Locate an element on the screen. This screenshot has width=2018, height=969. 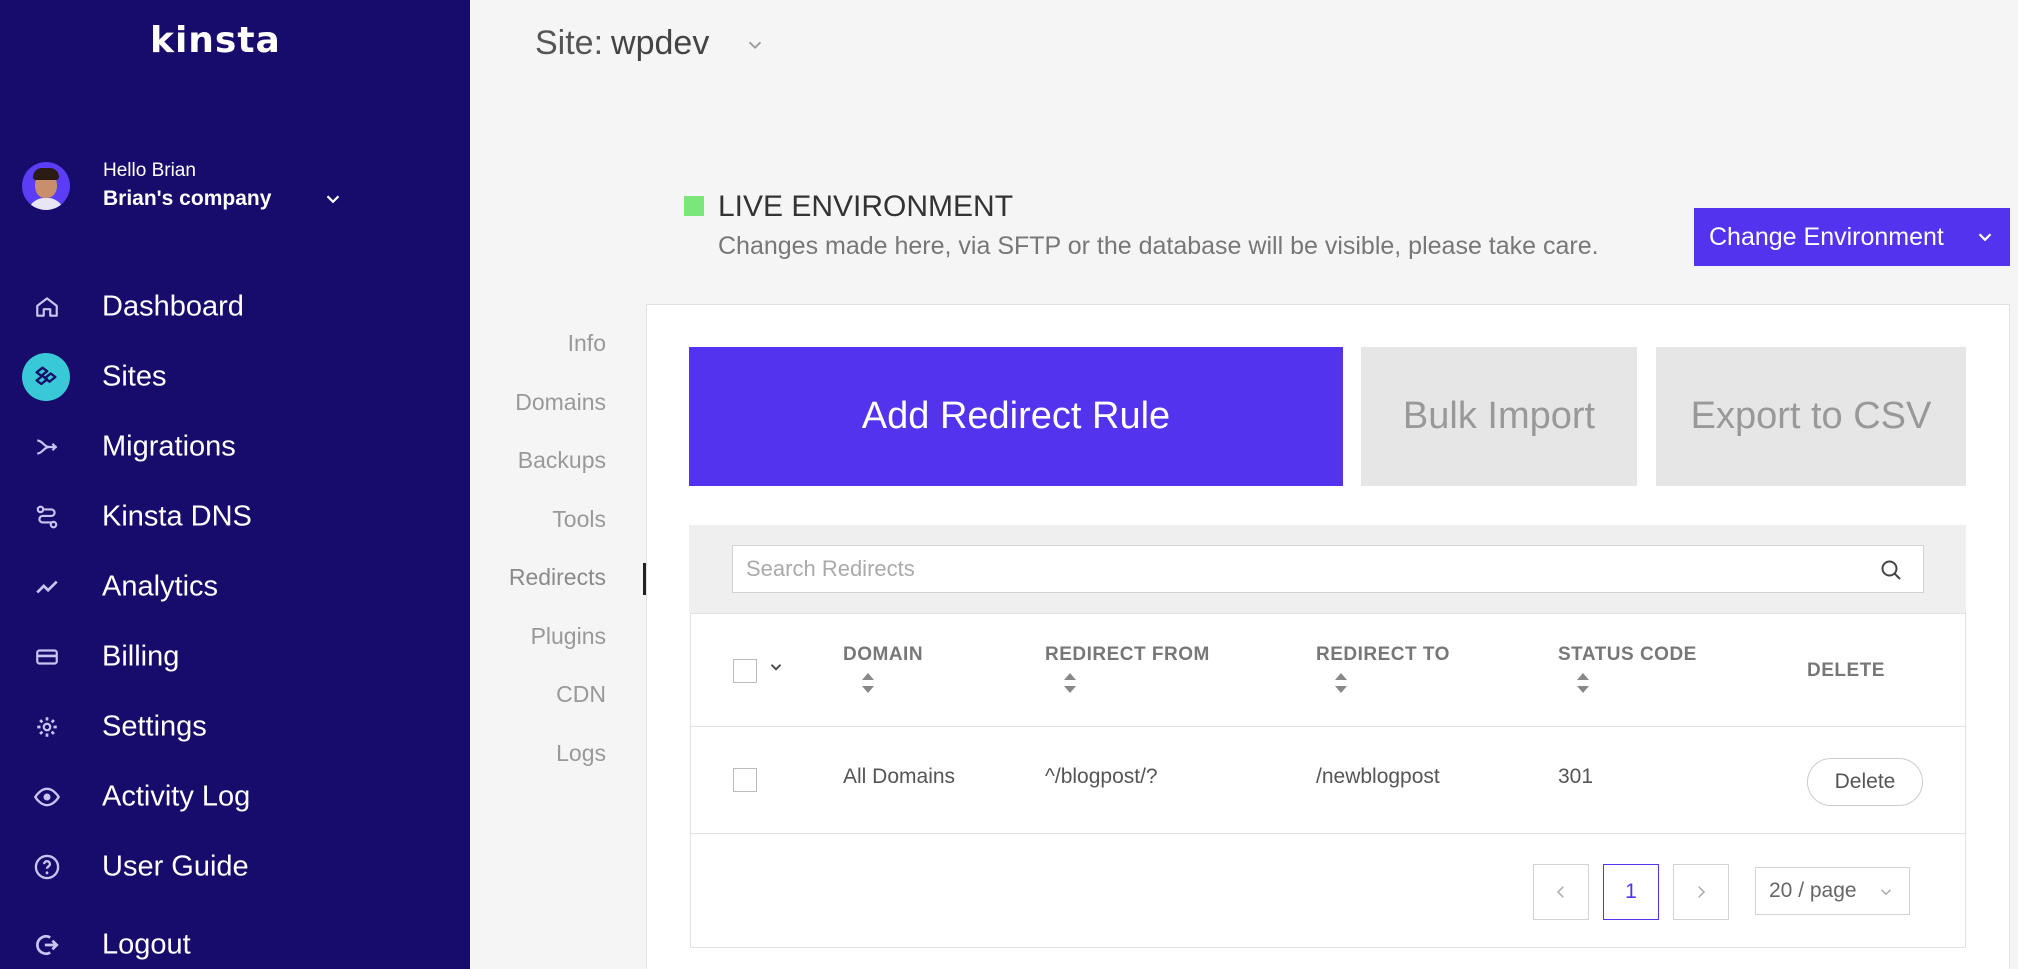
page-number-button: 1 is located at coordinates (1631, 892).